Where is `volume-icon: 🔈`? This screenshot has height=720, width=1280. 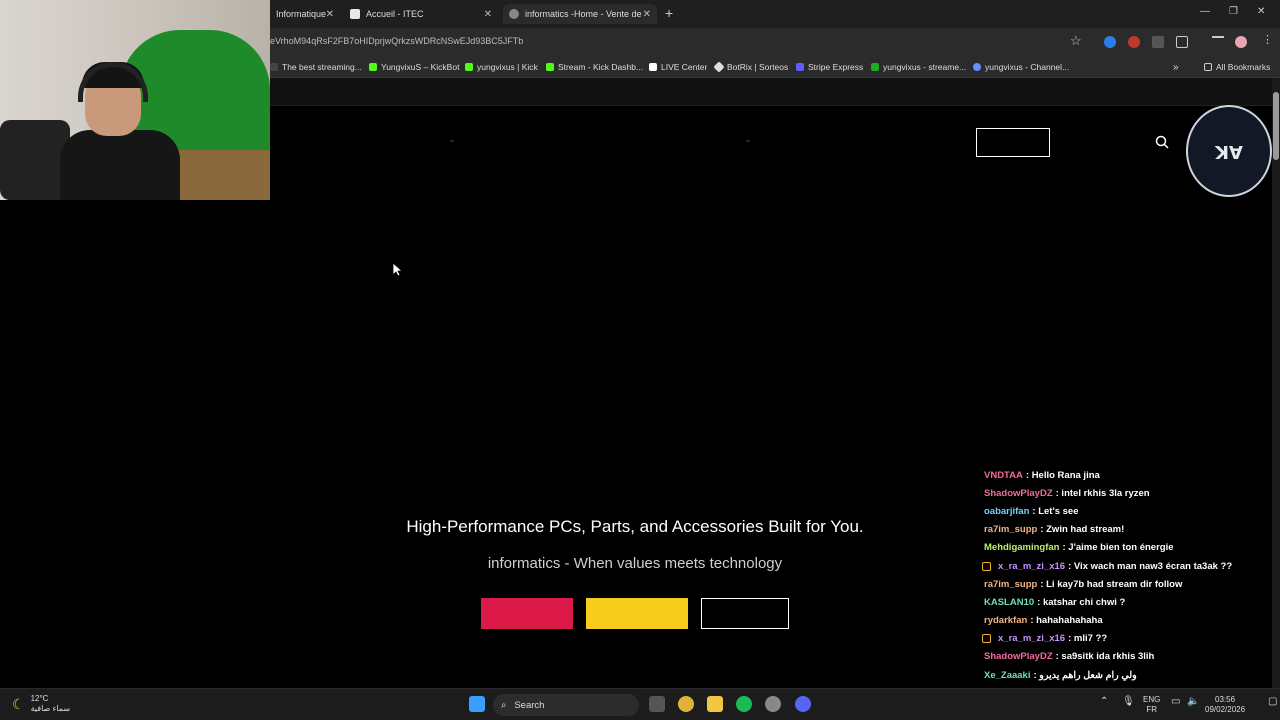 volume-icon: 🔈 is located at coordinates (1193, 702).